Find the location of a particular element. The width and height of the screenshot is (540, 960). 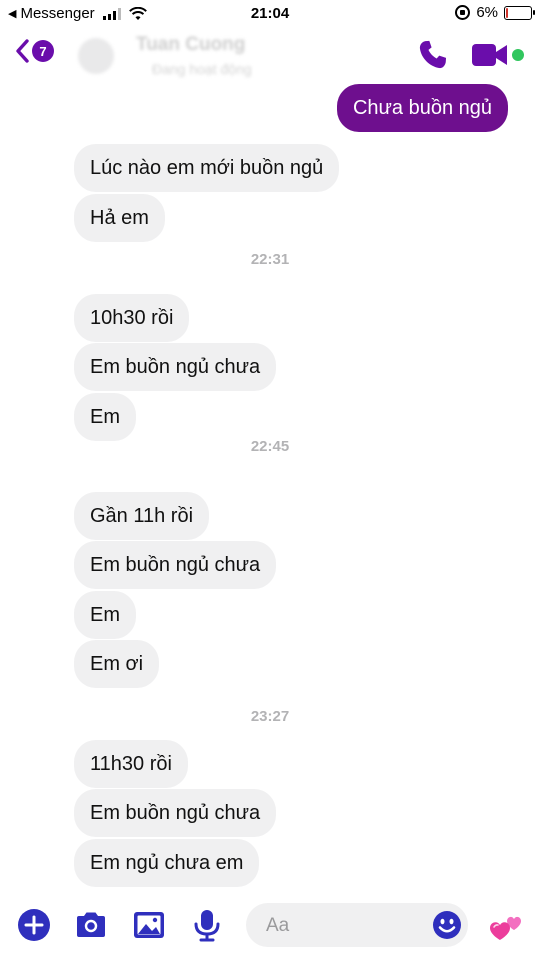

rotation-lock-icon is located at coordinates (463, 12).